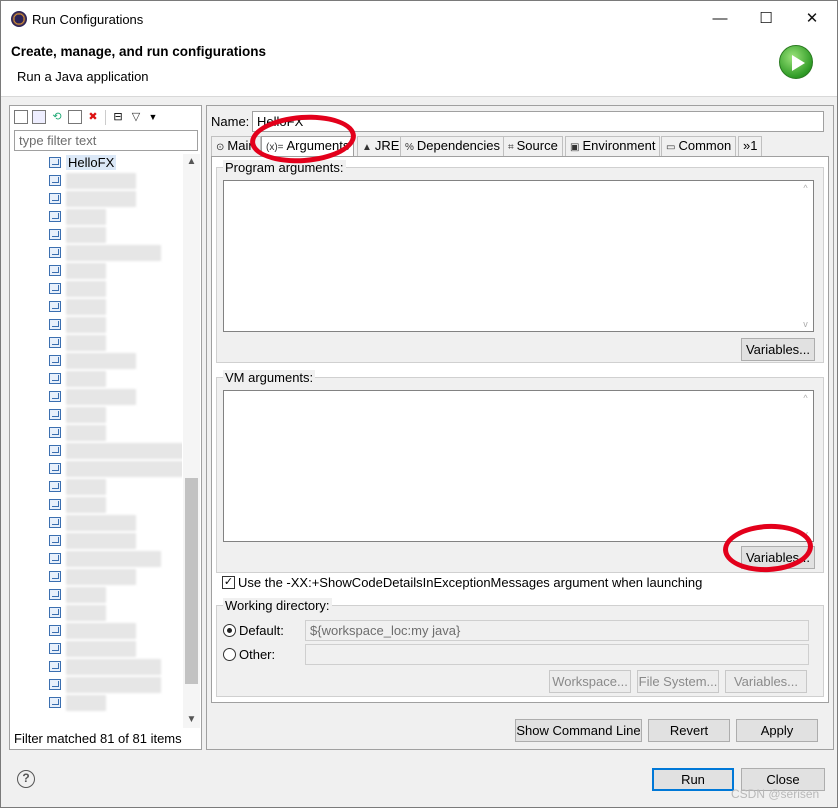  I want to click on tree-scrollbar: ▲ ▼, so click(191, 441).